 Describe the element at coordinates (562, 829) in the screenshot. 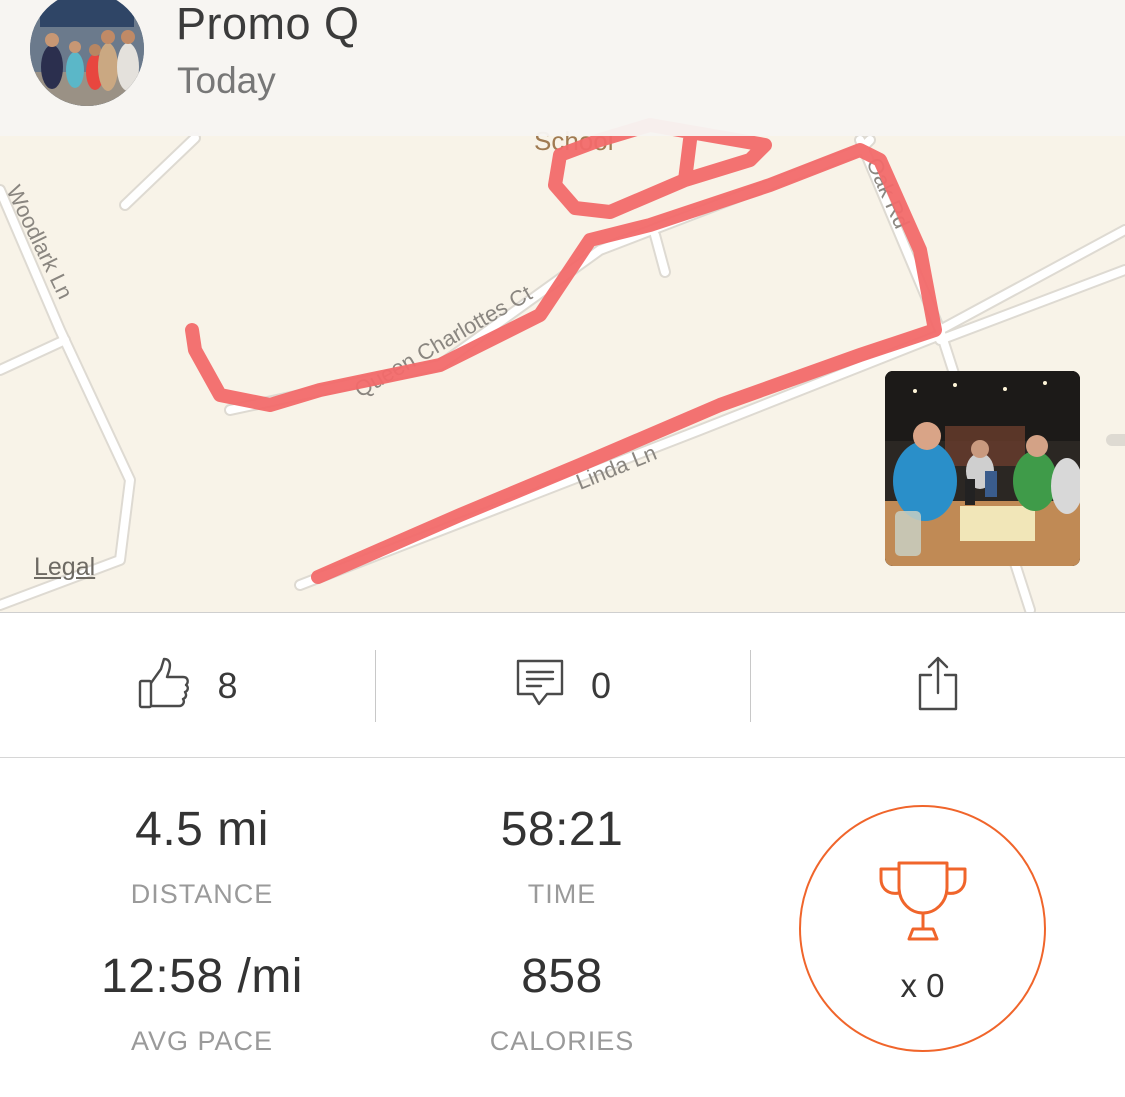

I see `time-value: 58:21` at that location.